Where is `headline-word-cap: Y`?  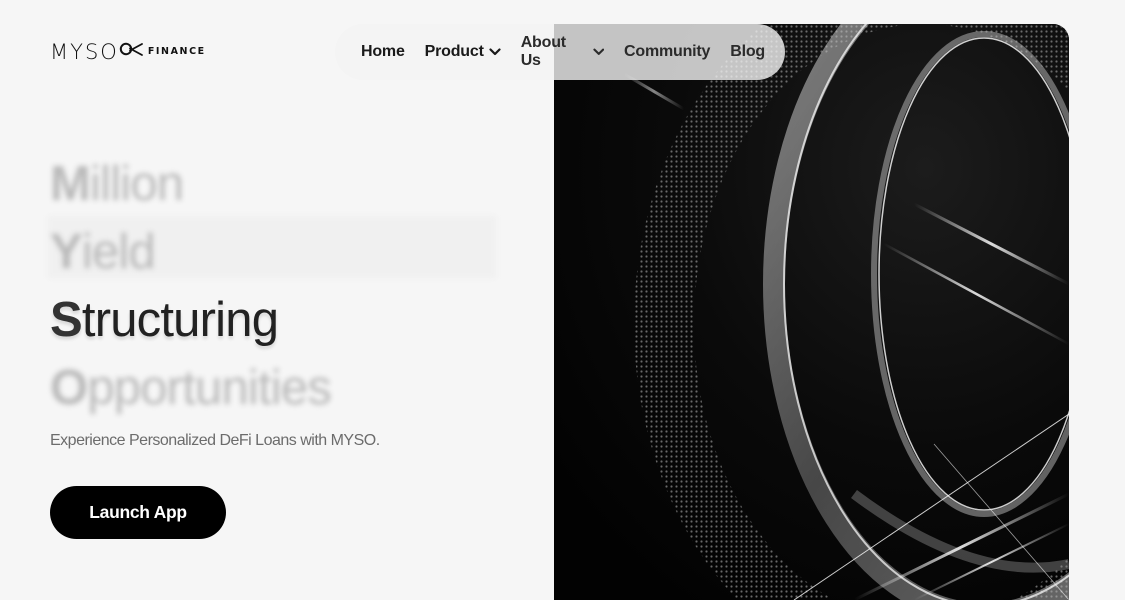
headline-word-cap: Y is located at coordinates (66, 252).